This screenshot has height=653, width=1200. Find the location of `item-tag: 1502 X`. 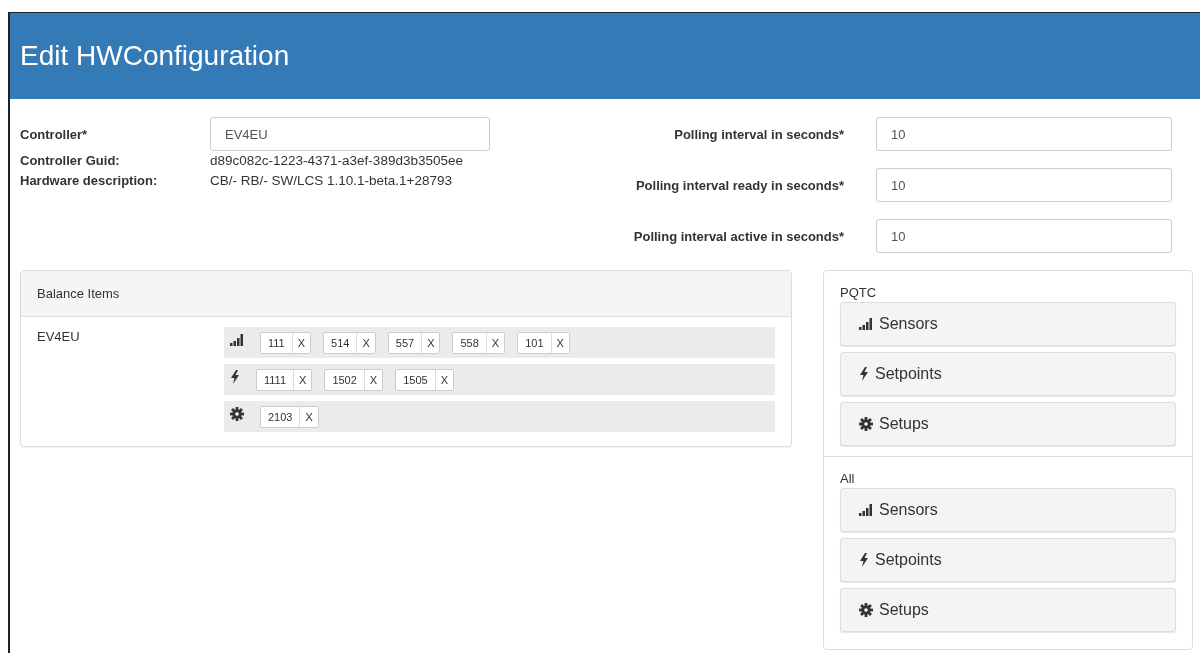

item-tag: 1502 X is located at coordinates (354, 379).